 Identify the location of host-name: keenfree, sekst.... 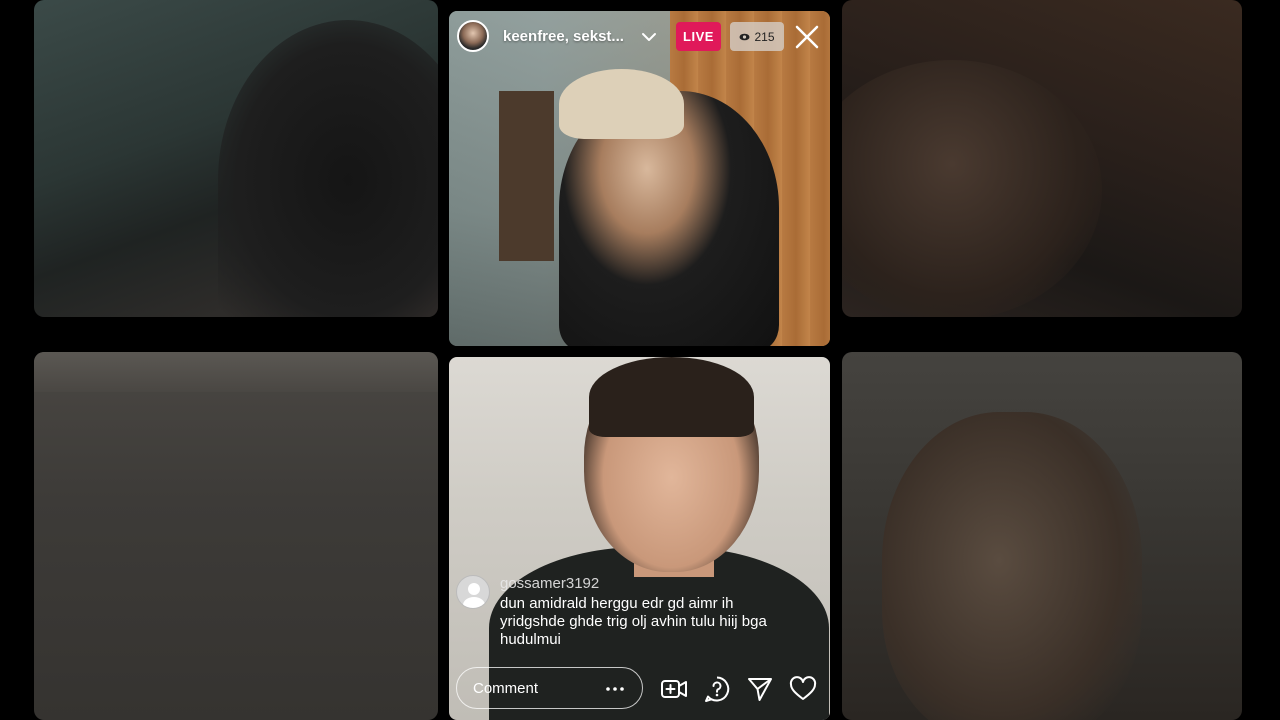
(563, 36).